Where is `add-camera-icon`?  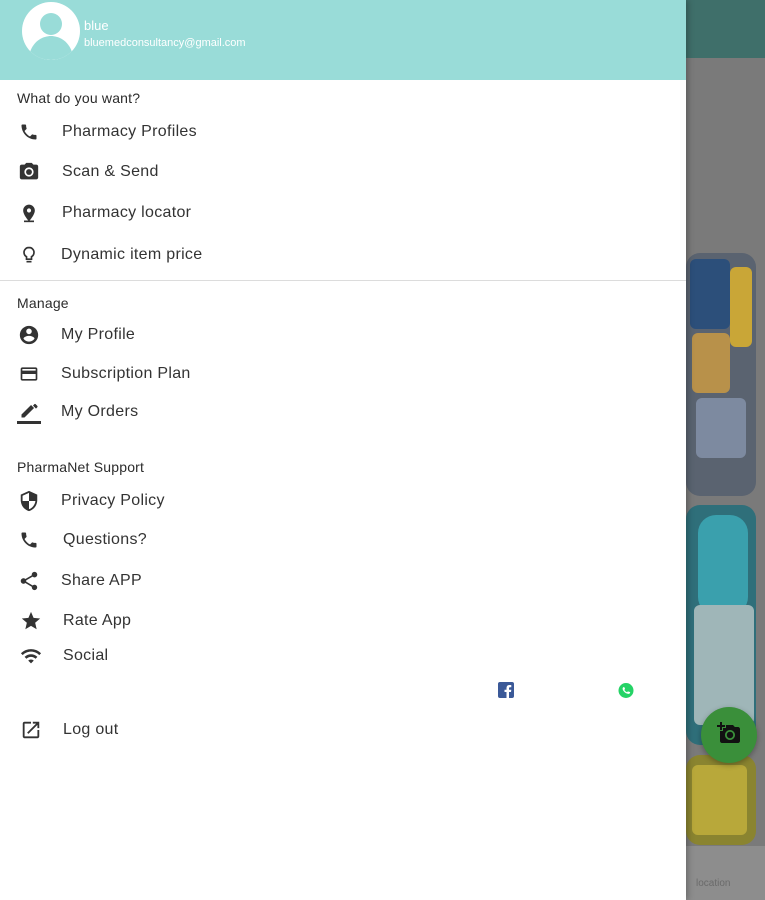
add-camera-icon is located at coordinates (729, 735).